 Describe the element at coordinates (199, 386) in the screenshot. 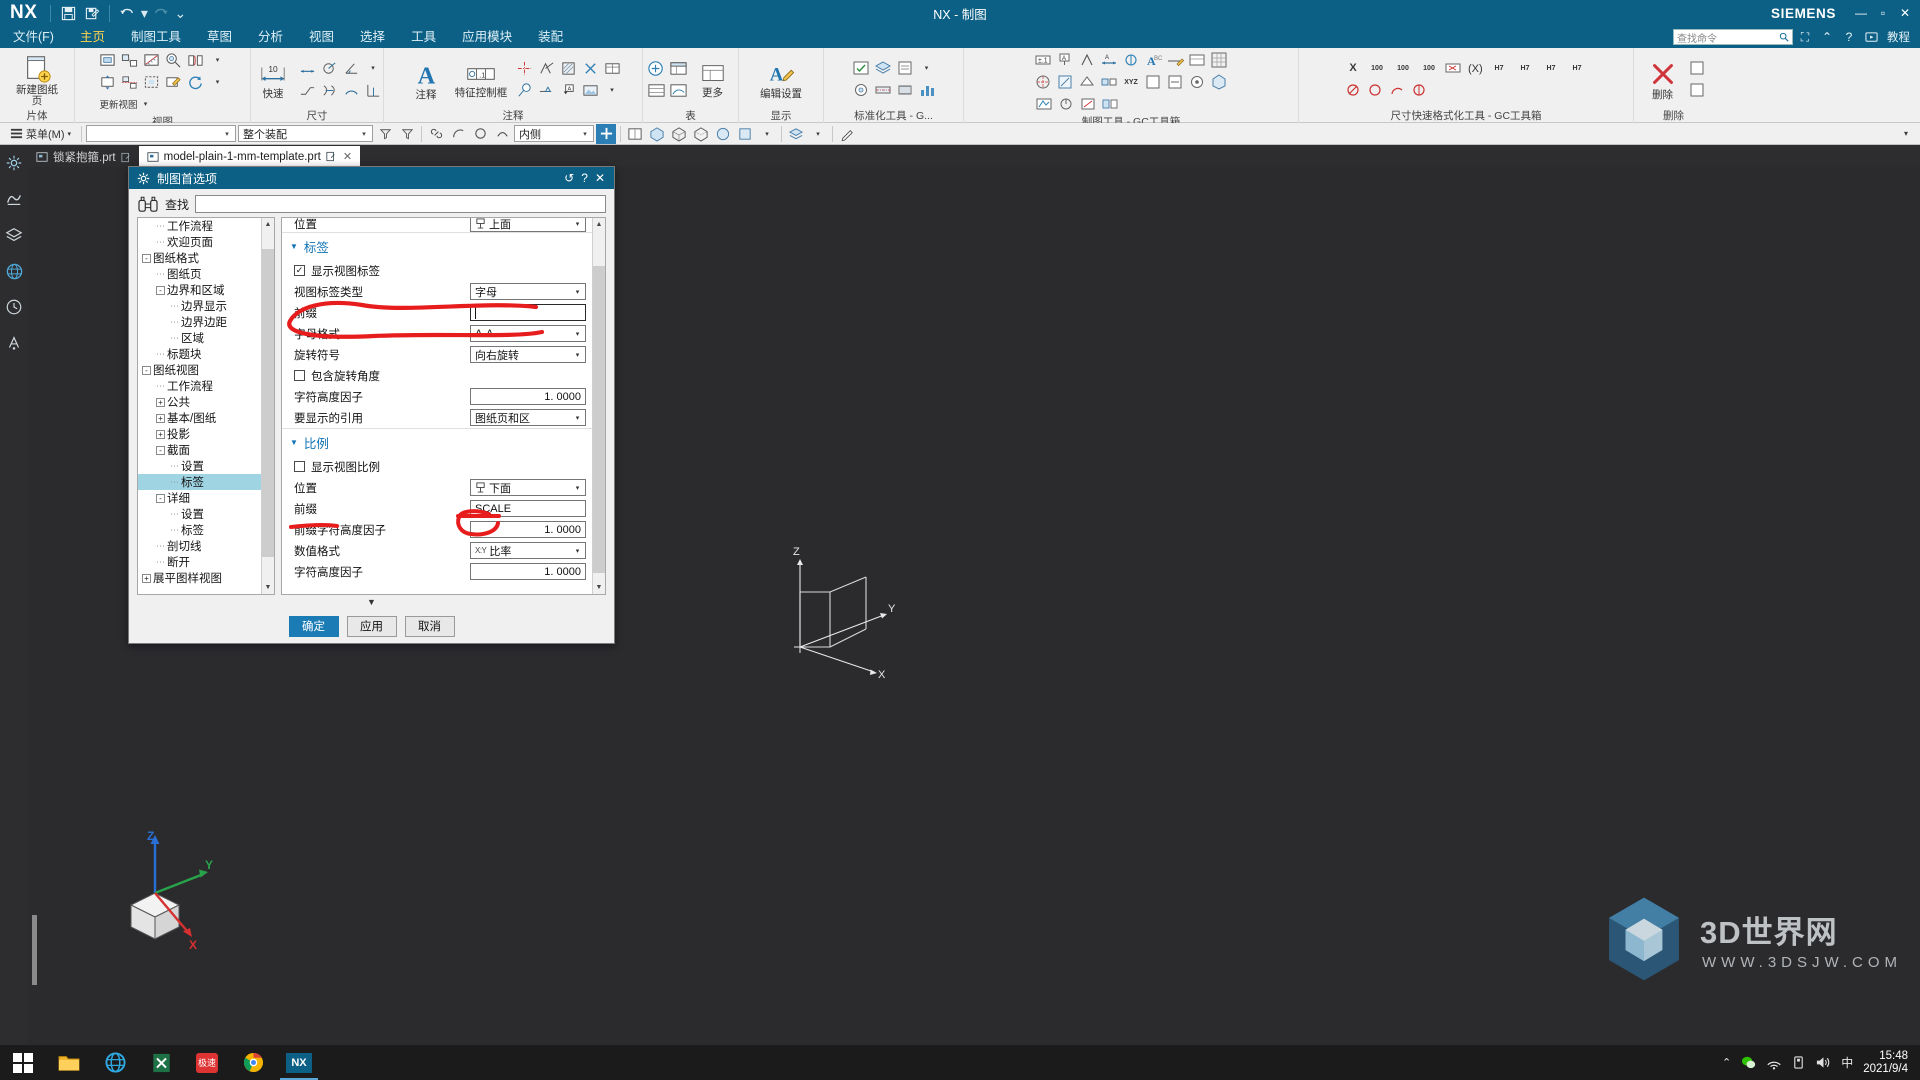

I see `tree-item: ⋯ 工作流程` at that location.